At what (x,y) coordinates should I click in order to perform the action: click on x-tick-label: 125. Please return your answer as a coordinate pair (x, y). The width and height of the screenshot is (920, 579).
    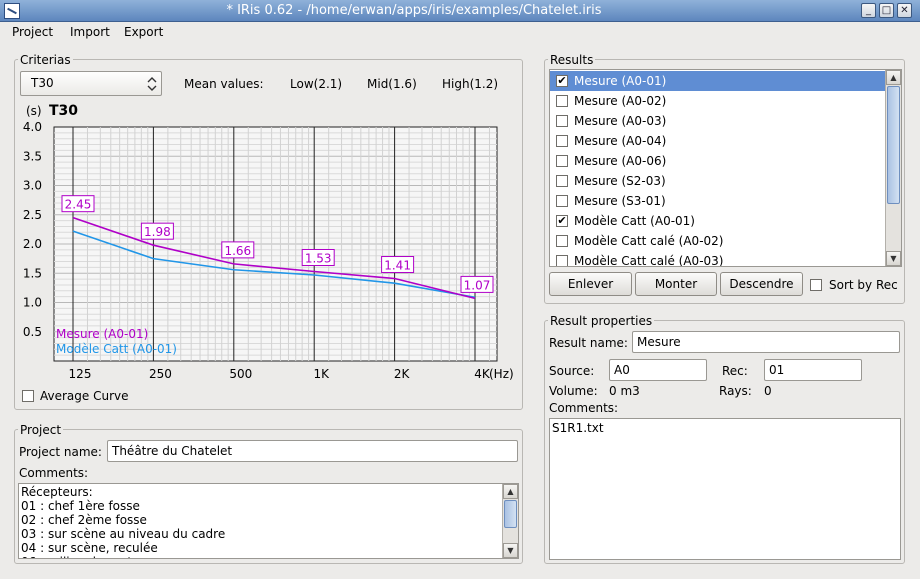
    Looking at the image, I should click on (80, 374).